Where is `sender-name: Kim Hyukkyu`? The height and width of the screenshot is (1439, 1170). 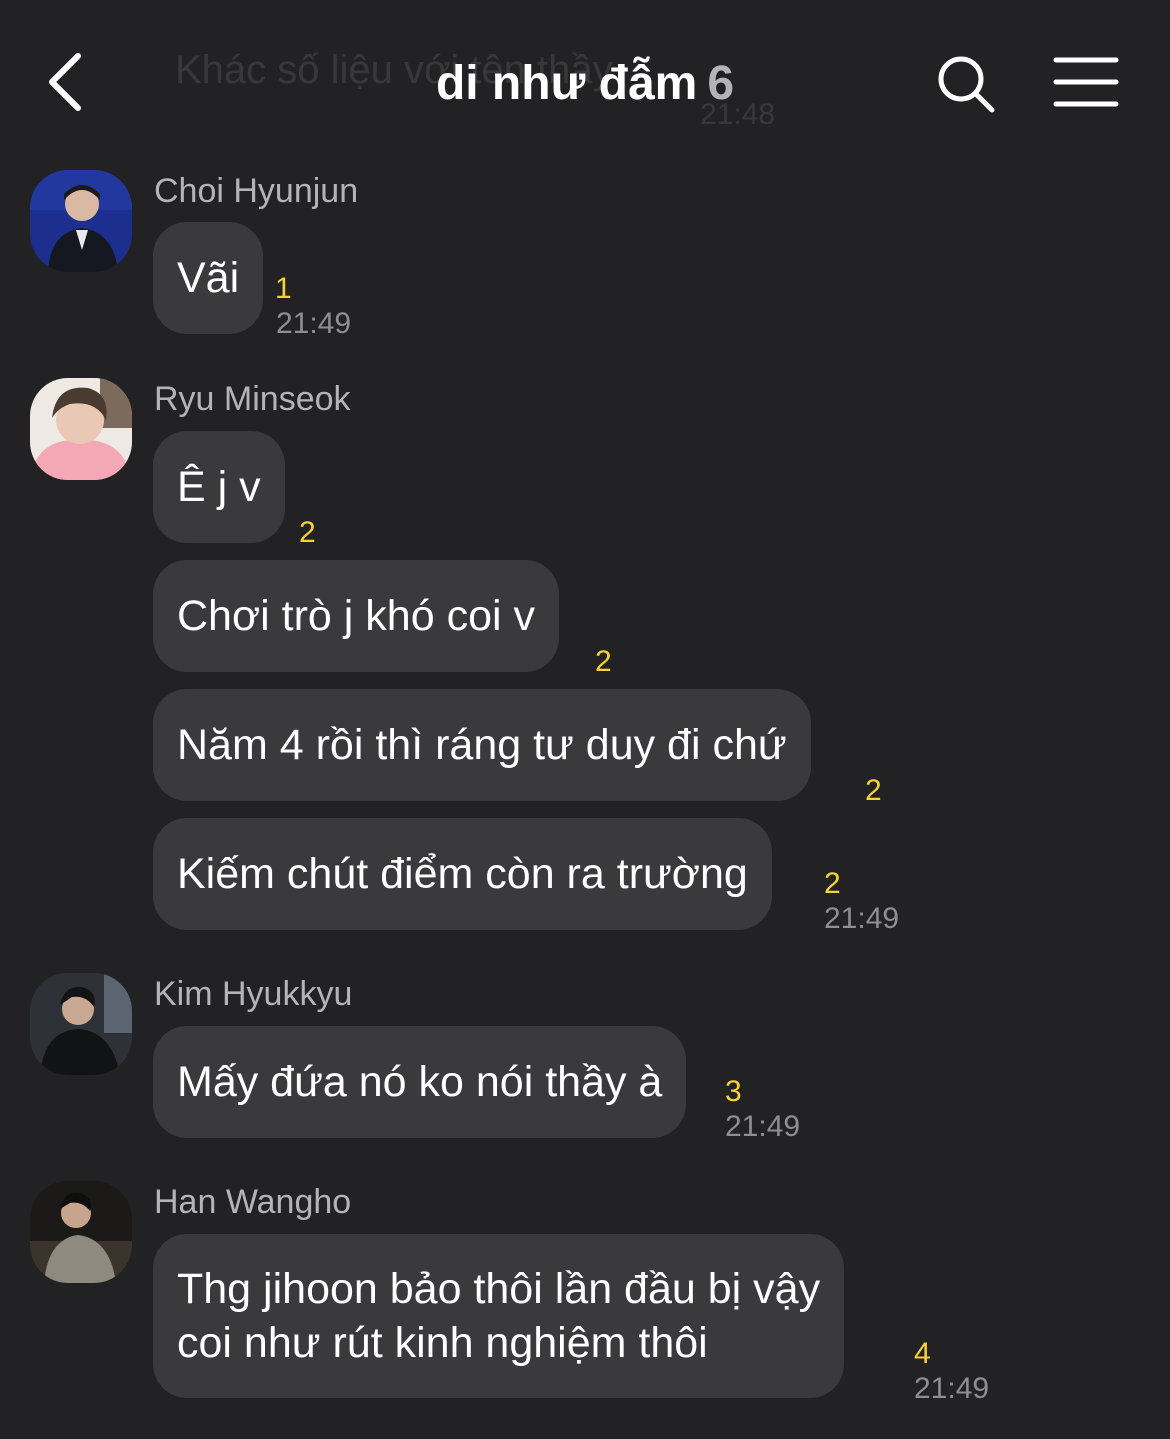 sender-name: Kim Hyukkyu is located at coordinates (253, 994).